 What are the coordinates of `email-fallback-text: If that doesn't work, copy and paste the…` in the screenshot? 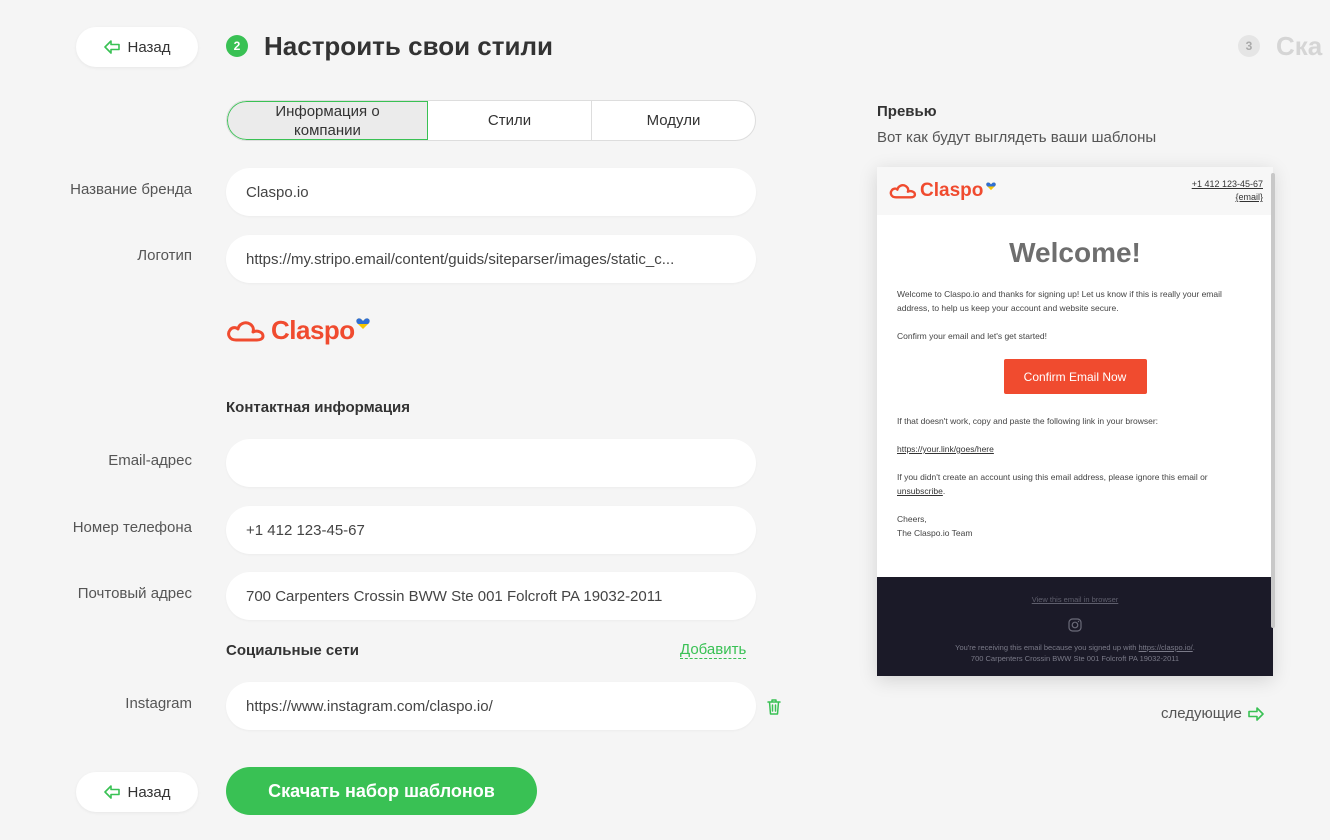 It's located at (1028, 421).